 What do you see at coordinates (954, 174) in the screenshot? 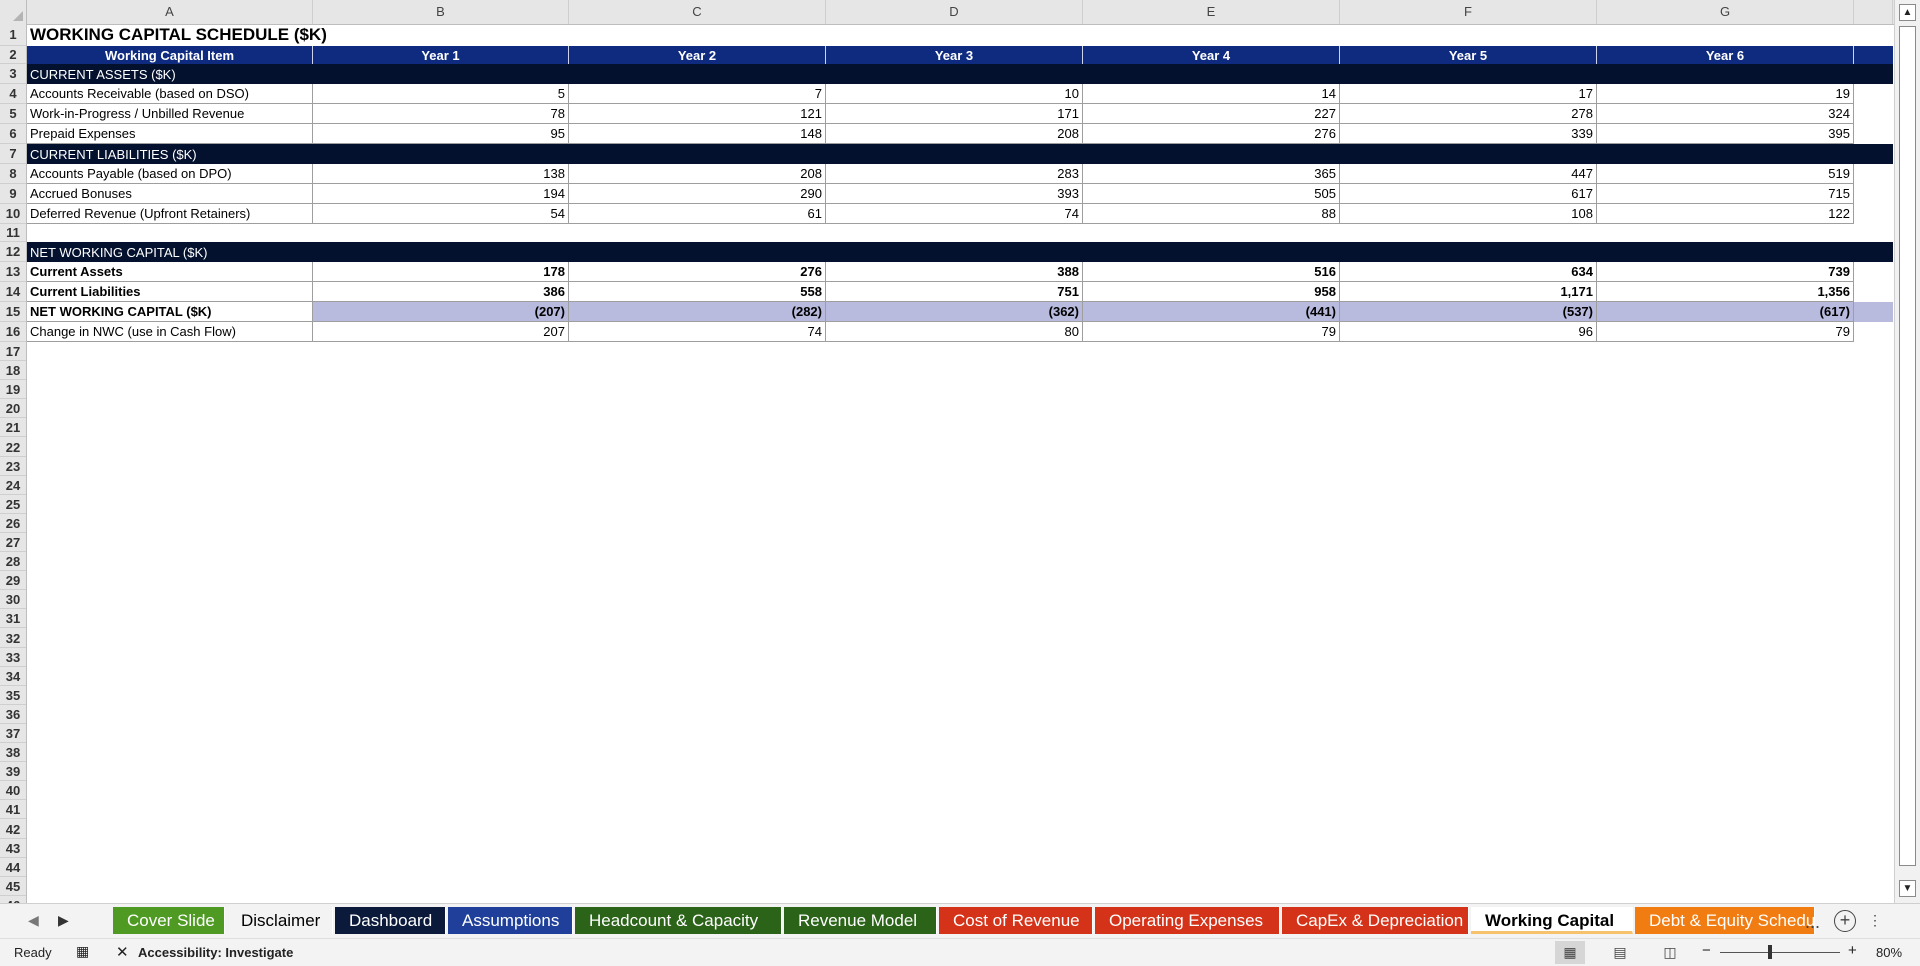
I see `value-cell: 283` at bounding box center [954, 174].